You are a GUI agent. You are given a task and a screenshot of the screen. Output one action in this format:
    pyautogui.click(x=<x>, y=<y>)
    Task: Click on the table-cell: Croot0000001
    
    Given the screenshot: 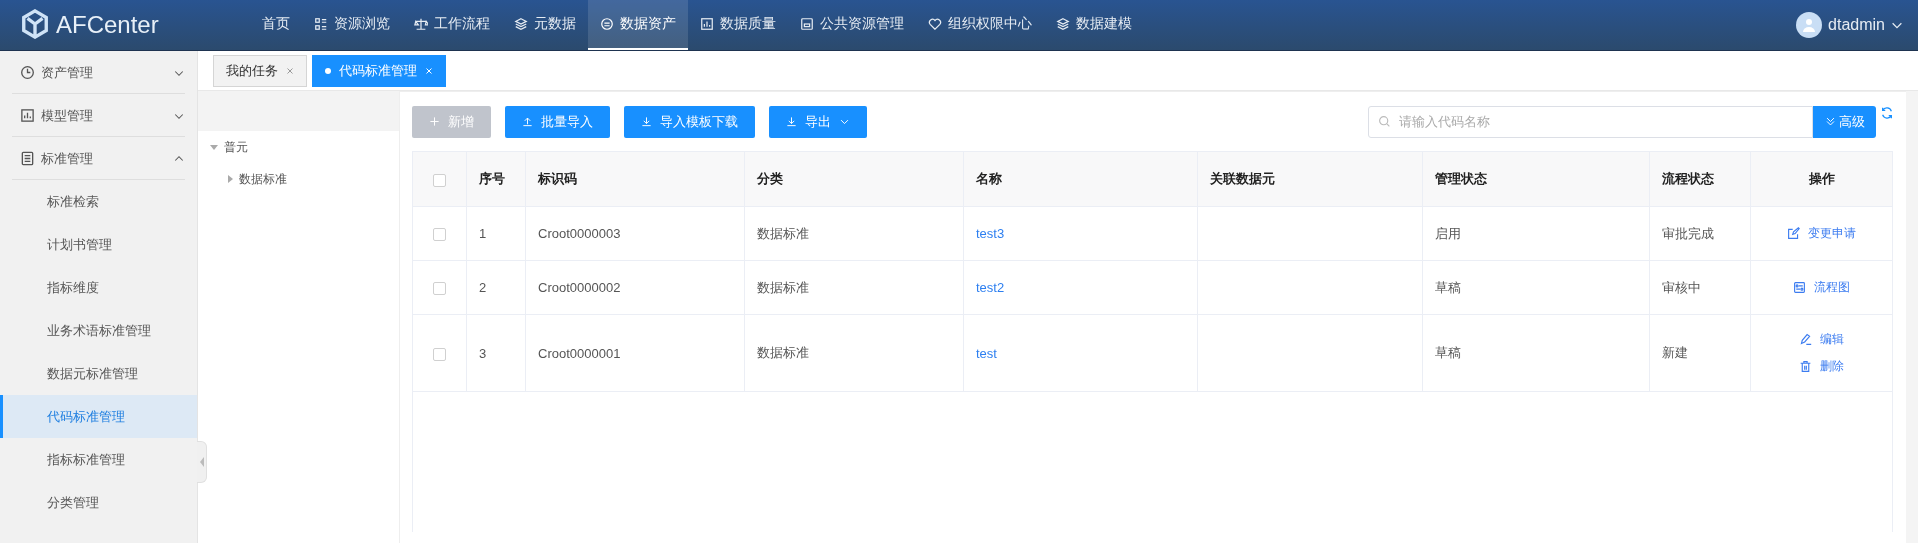 What is the action you would take?
    pyautogui.click(x=579, y=353)
    